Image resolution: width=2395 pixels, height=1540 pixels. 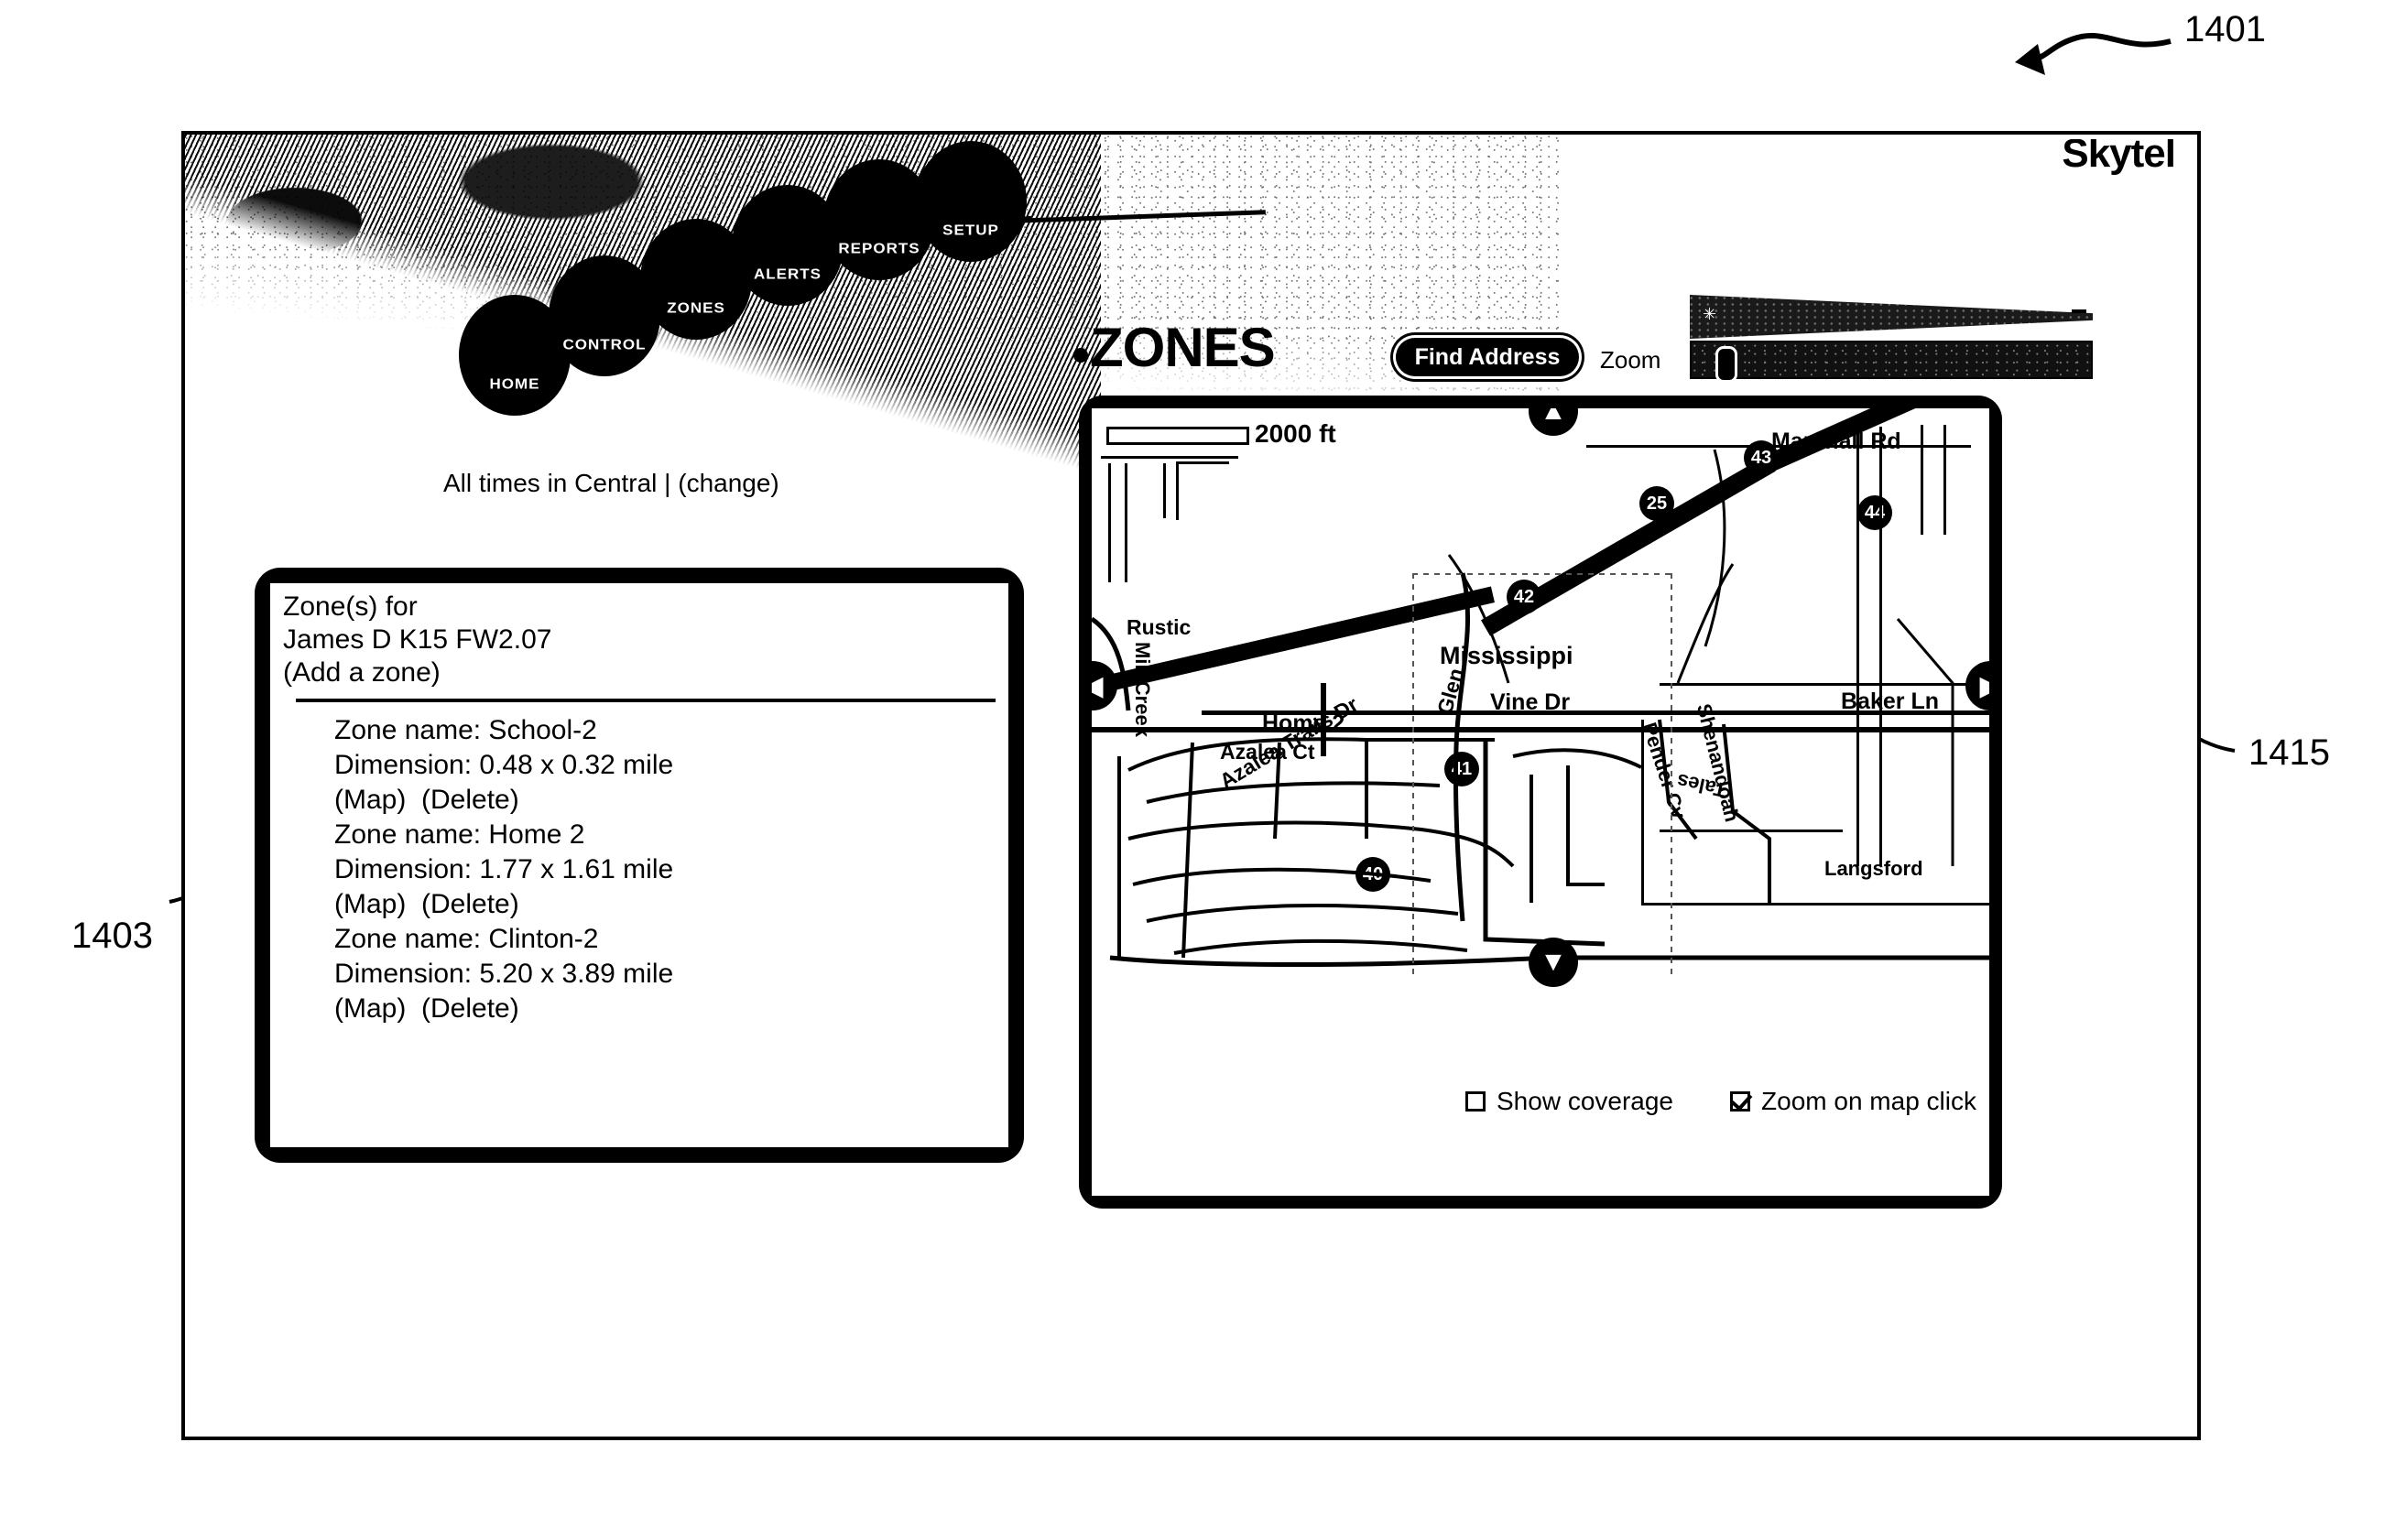 What do you see at coordinates (1710, 314) in the screenshot?
I see `zoom-star-icon: ✳` at bounding box center [1710, 314].